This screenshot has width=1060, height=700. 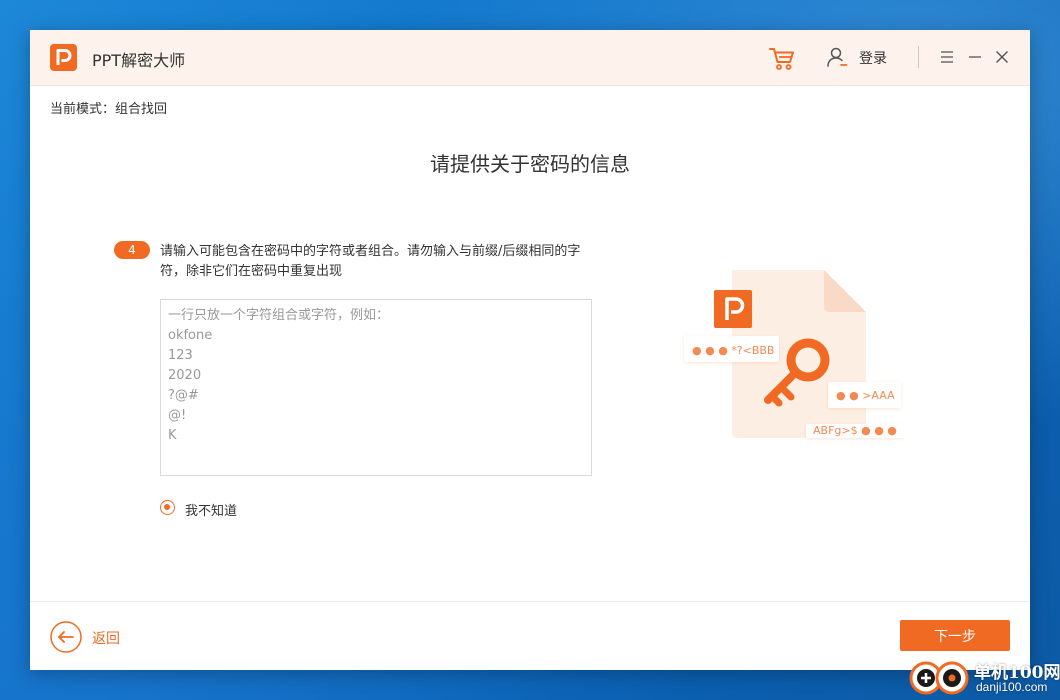 What do you see at coordinates (66, 637) in the screenshot?
I see `back-arrow-icon` at bounding box center [66, 637].